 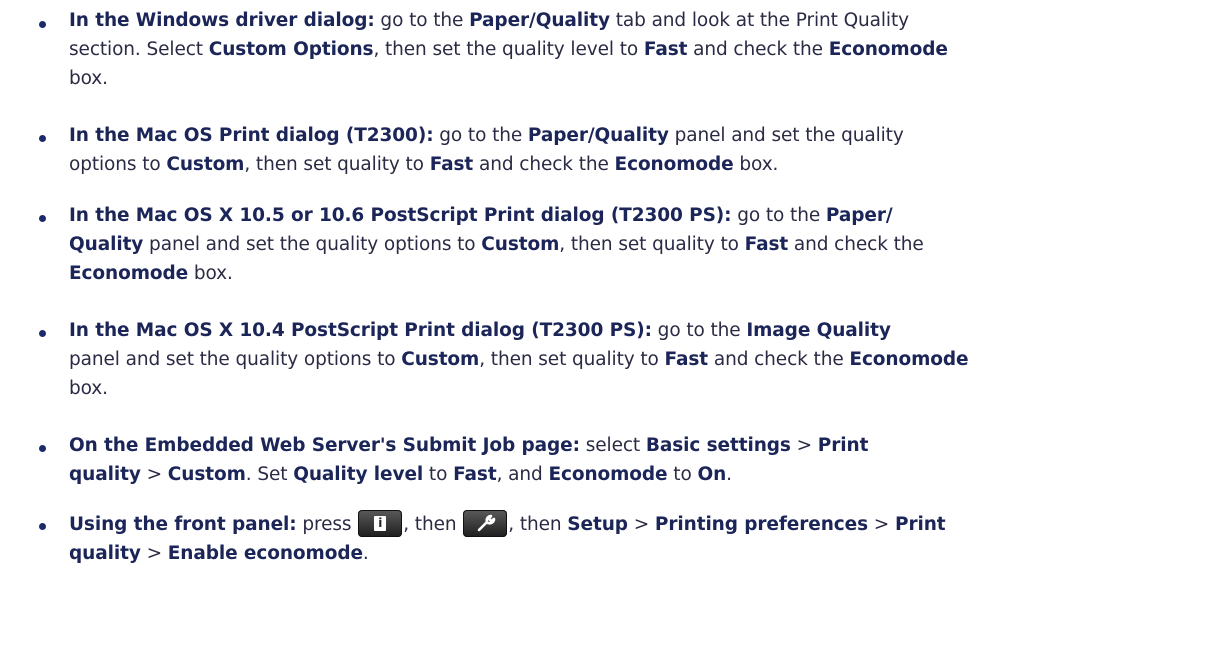 What do you see at coordinates (118, 164) in the screenshot?
I see `text-run: options to` at bounding box center [118, 164].